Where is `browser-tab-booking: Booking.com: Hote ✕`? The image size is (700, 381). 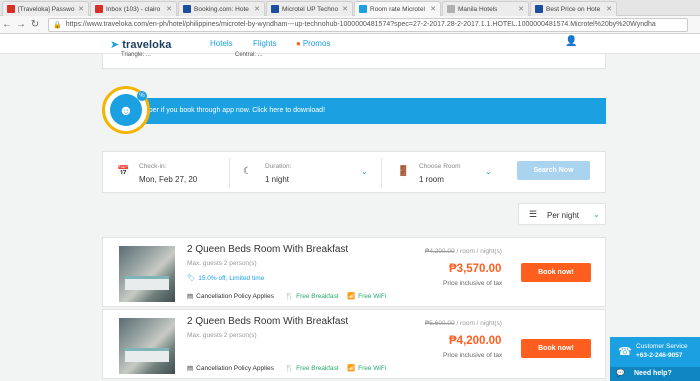 browser-tab-booking: Booking.com: Hote ✕ is located at coordinates (221, 8).